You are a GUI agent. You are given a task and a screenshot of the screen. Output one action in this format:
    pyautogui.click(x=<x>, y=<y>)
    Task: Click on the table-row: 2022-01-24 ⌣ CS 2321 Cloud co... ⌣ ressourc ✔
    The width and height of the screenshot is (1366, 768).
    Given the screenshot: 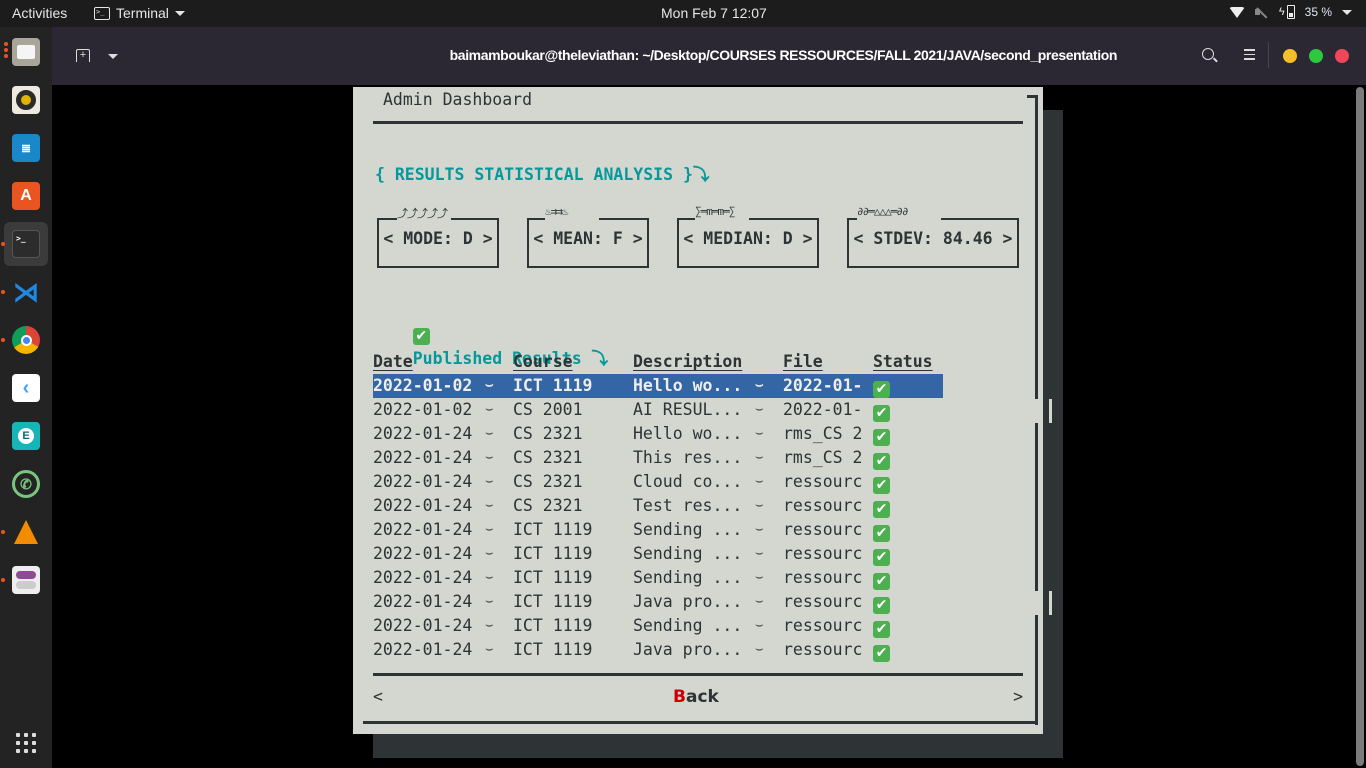 What is the action you would take?
    pyautogui.click(x=658, y=482)
    